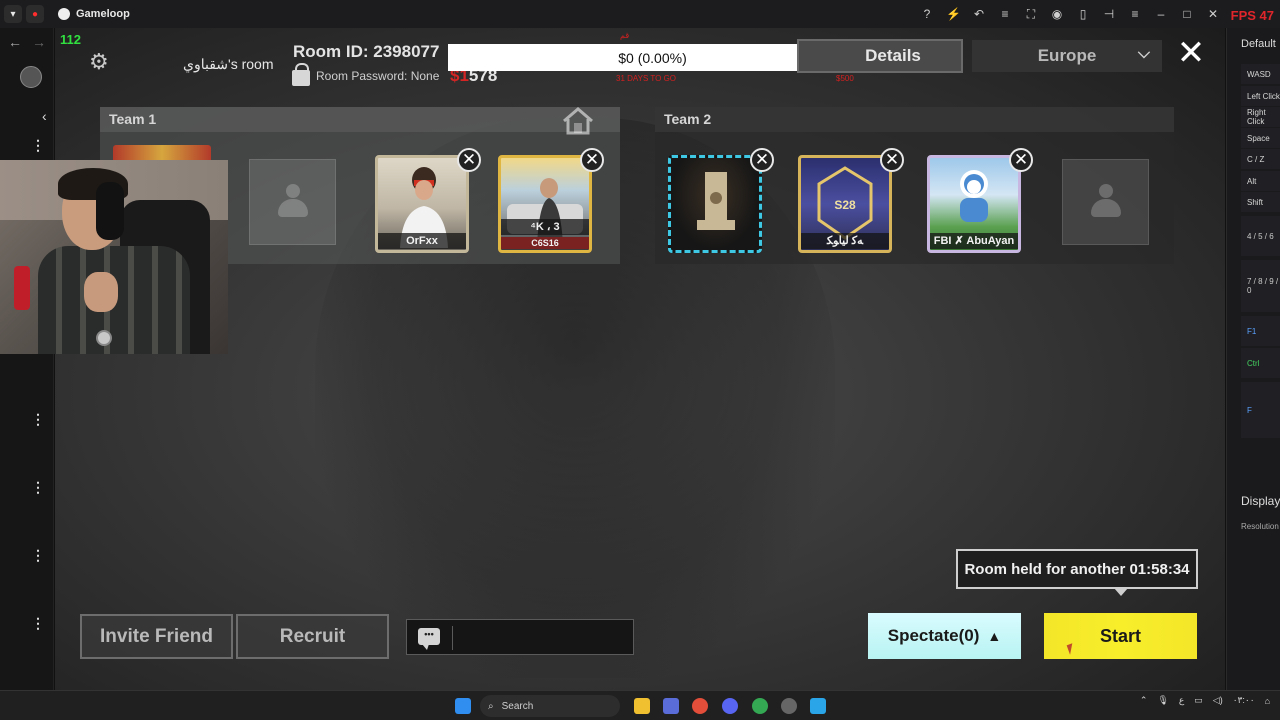 The height and width of the screenshot is (720, 1280). Describe the element at coordinates (1161, 14) in the screenshot. I see `minimize-icon: –` at that location.